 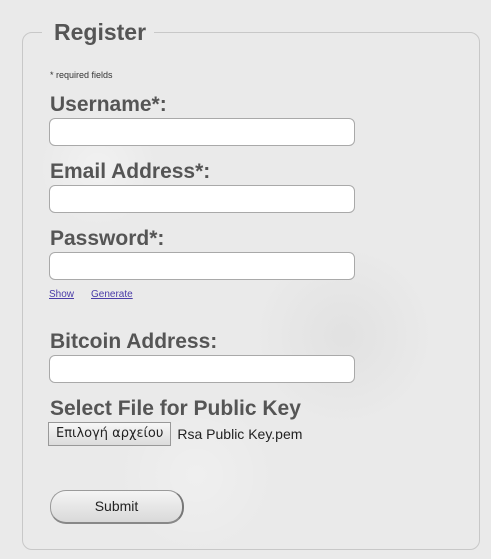 I want to click on public-key-file-picker: Επιλογή αρχείου Rsa Public Key.pem, so click(x=175, y=434).